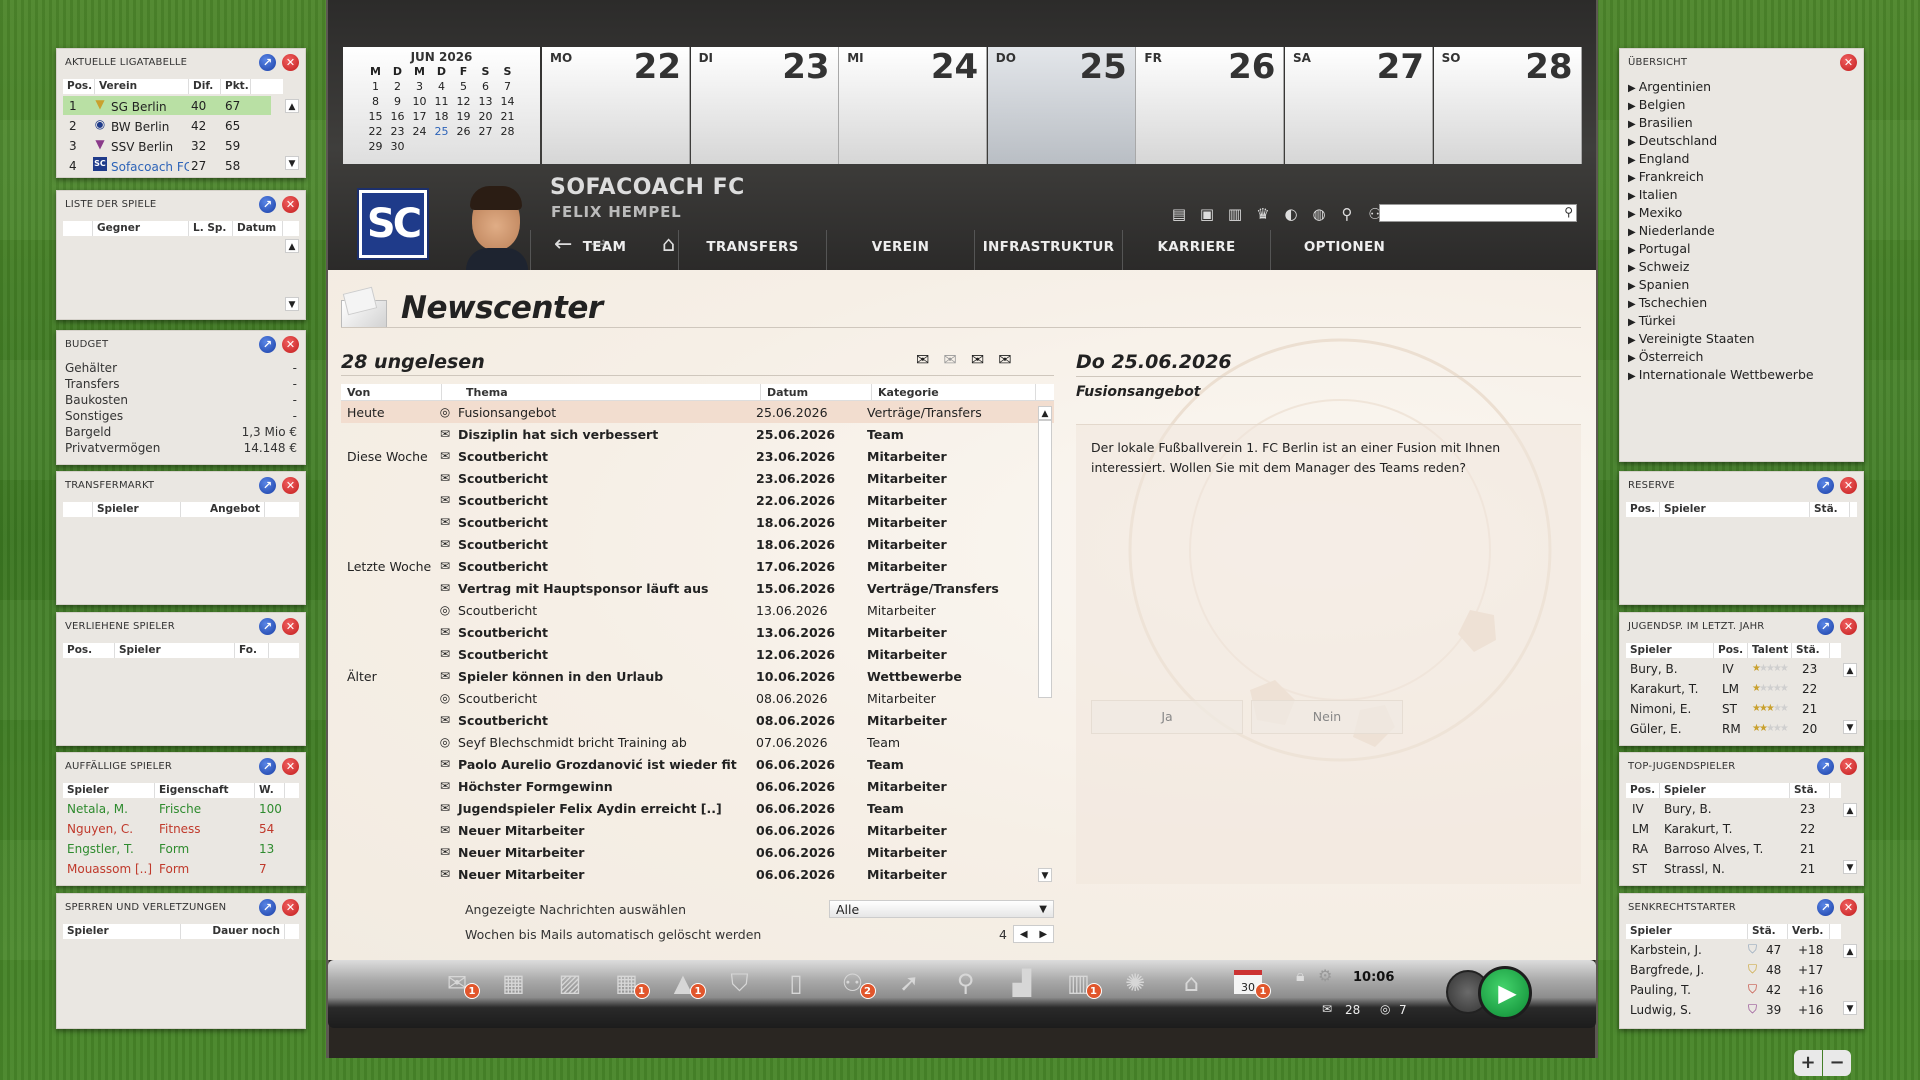 The image size is (1920, 1080). I want to click on trophy-icon: ♛, so click(1263, 214).